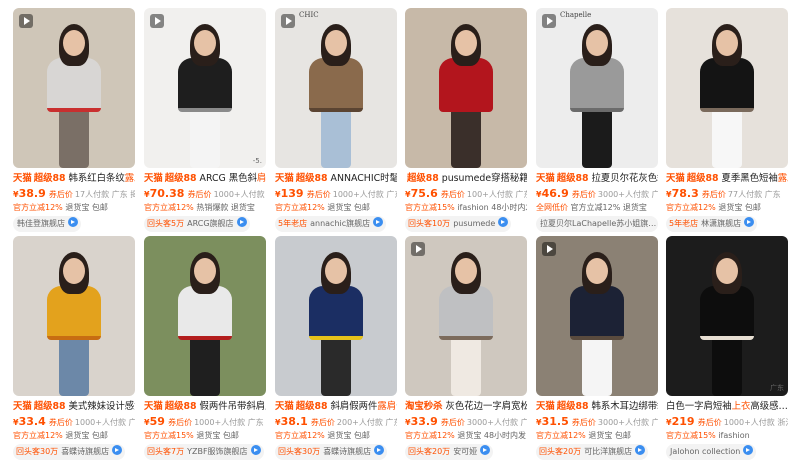 This screenshot has width=800, height=465. What do you see at coordinates (47, 224) in the screenshot?
I see `store-link: 韩佳登旗舰店` at bounding box center [47, 224].